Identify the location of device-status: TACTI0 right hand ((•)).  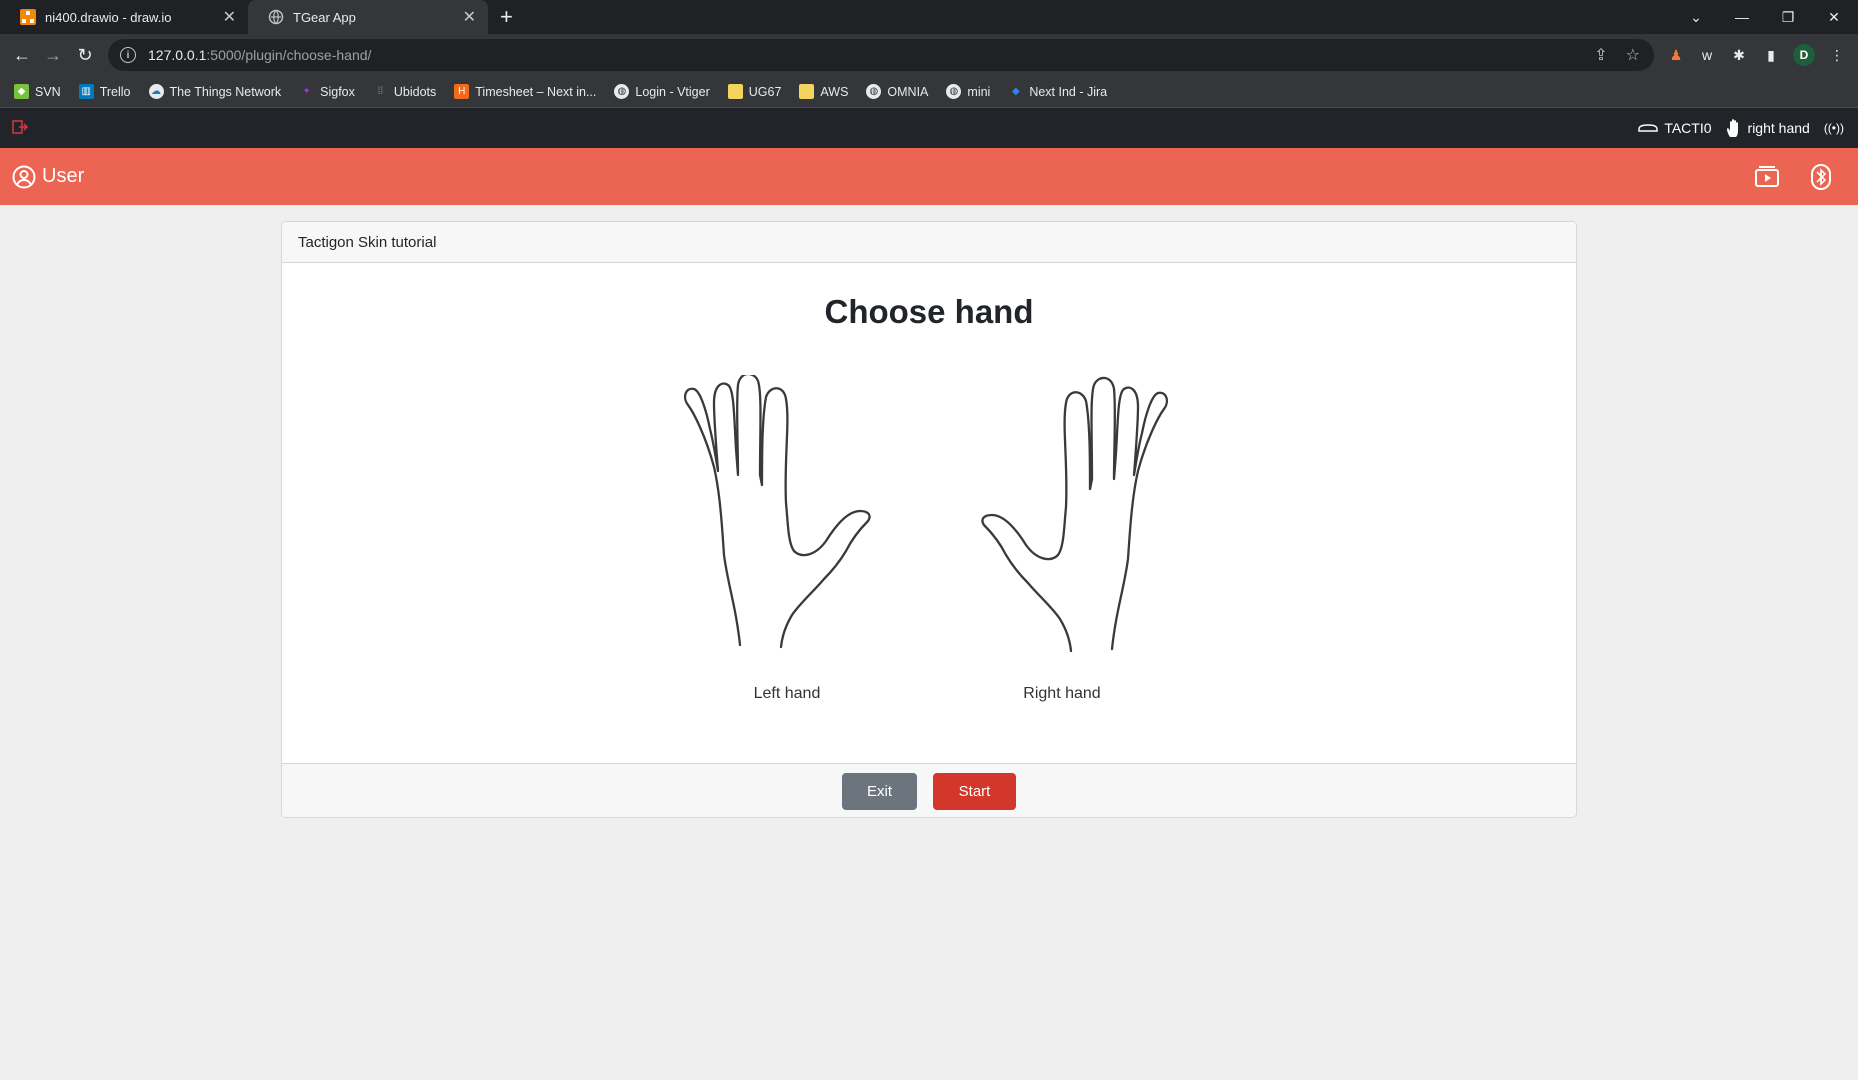
(1741, 128).